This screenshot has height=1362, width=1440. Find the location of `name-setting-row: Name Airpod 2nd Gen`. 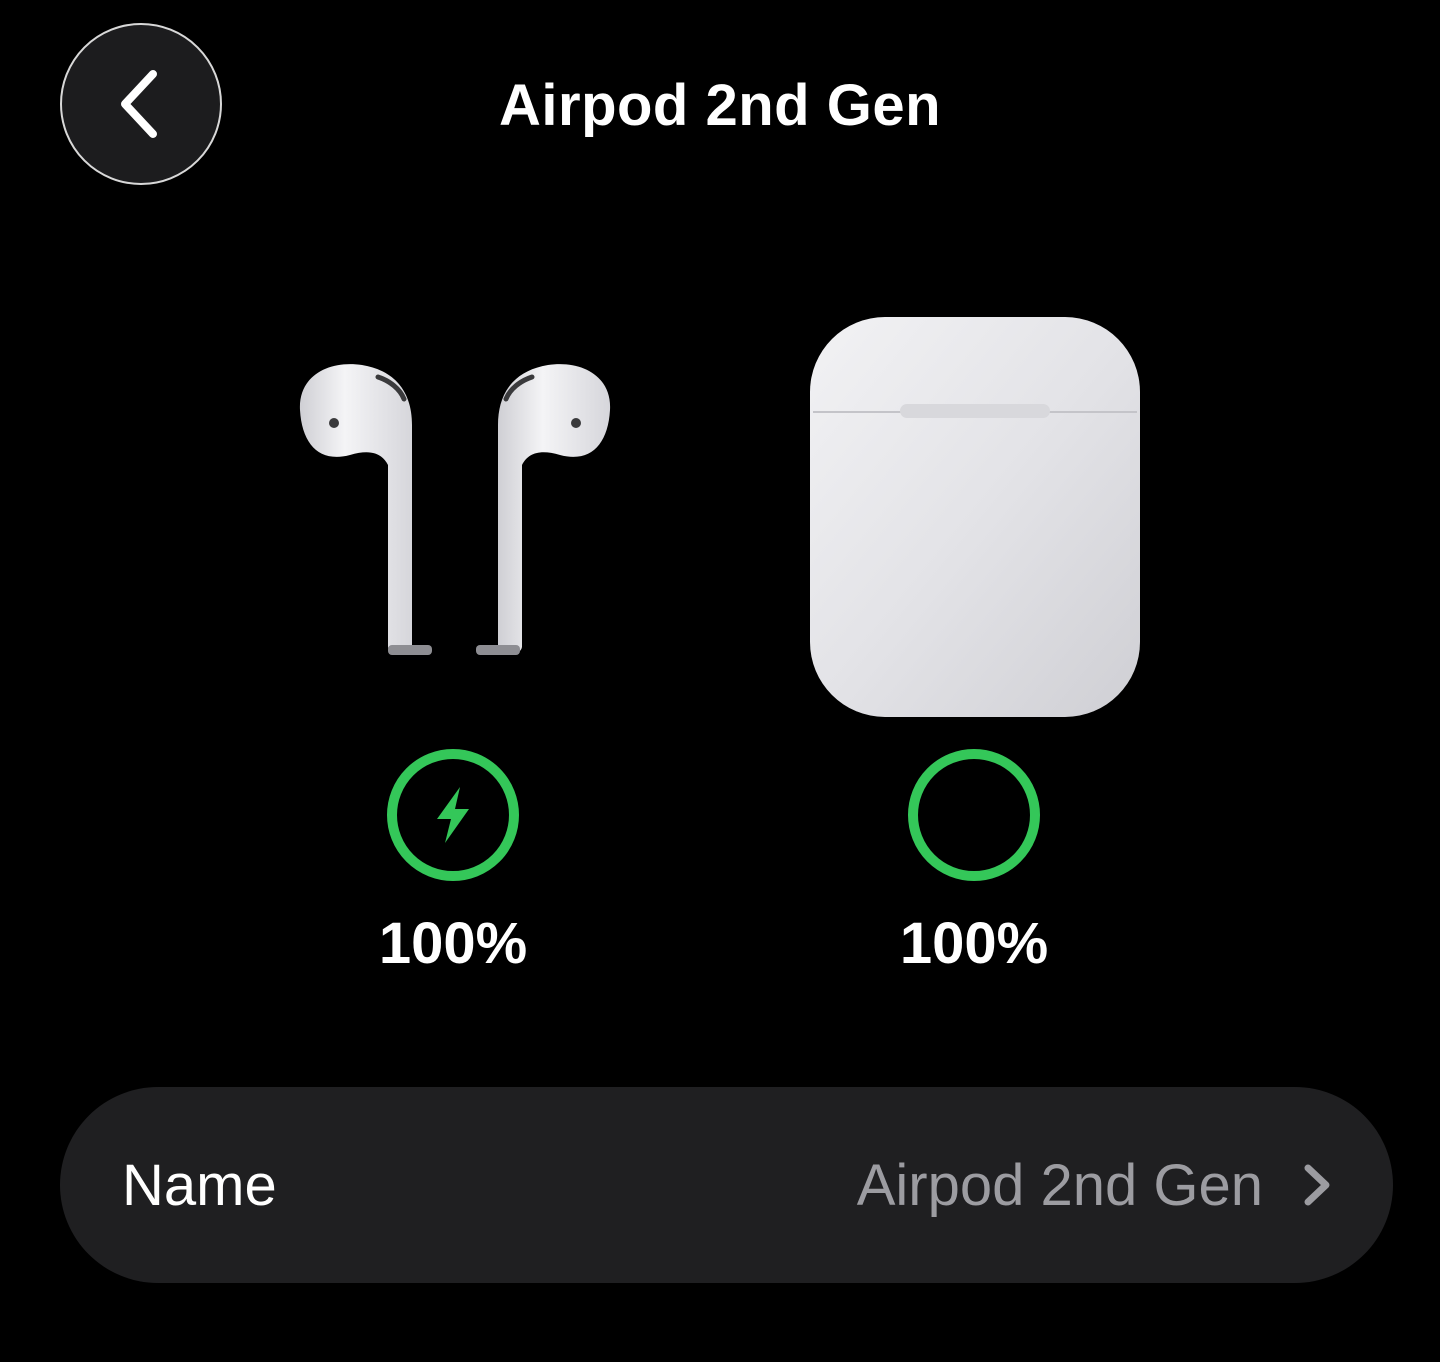

name-setting-row: Name Airpod 2nd Gen is located at coordinates (726, 1185).